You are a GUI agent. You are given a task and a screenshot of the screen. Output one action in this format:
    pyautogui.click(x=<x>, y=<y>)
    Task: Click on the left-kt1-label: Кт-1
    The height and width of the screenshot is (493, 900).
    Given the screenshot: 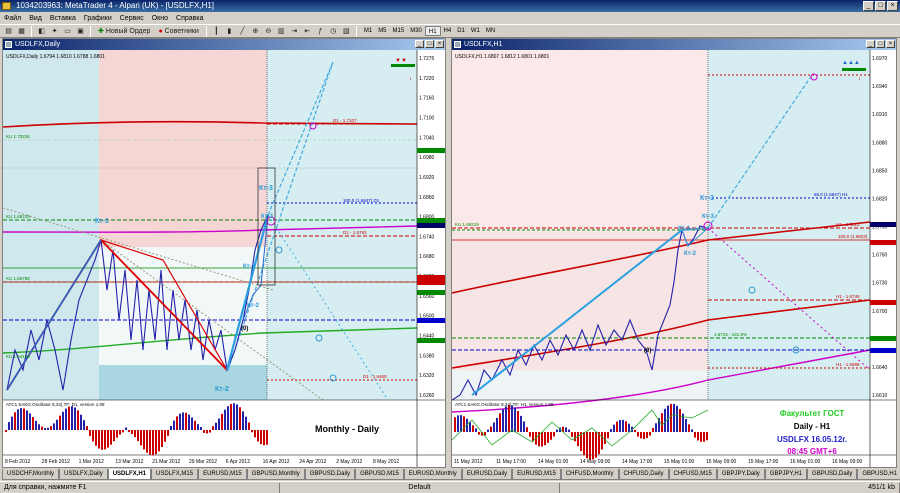 What is the action you would take?
    pyautogui.click(x=102, y=221)
    